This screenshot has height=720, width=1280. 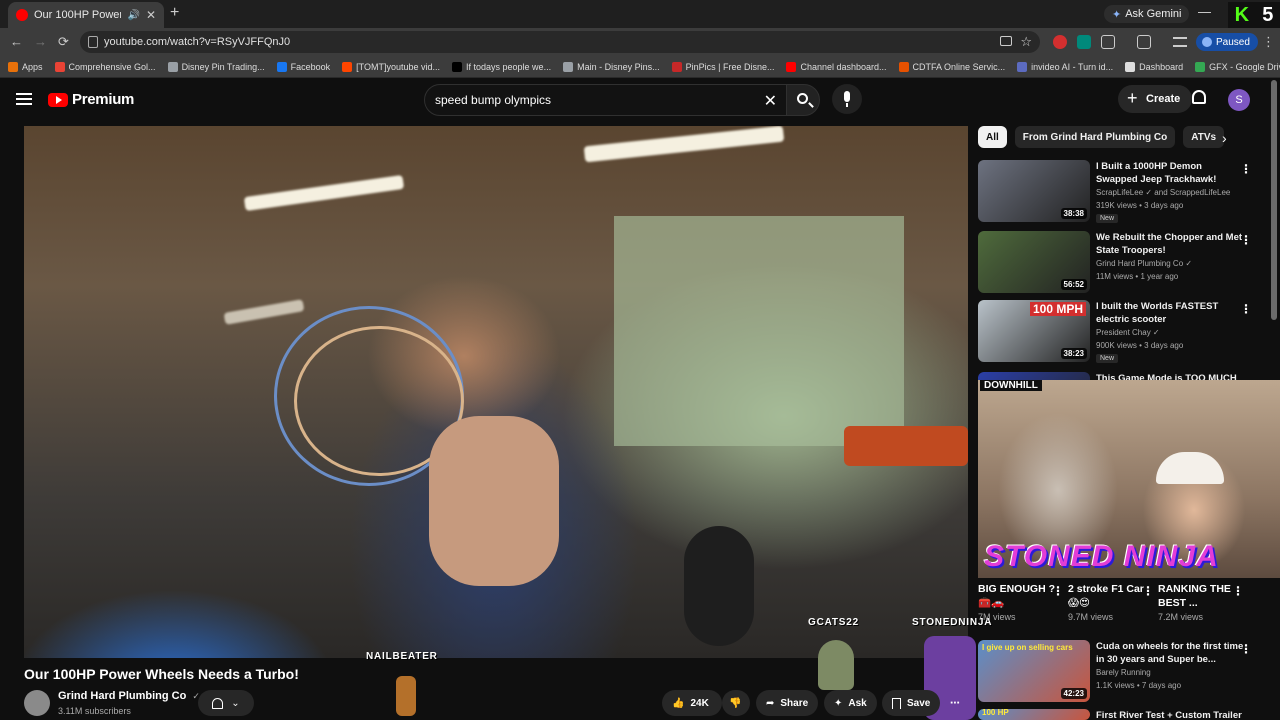 What do you see at coordinates (235, 703) in the screenshot?
I see `chevron-down-icon: ⌄` at bounding box center [235, 703].